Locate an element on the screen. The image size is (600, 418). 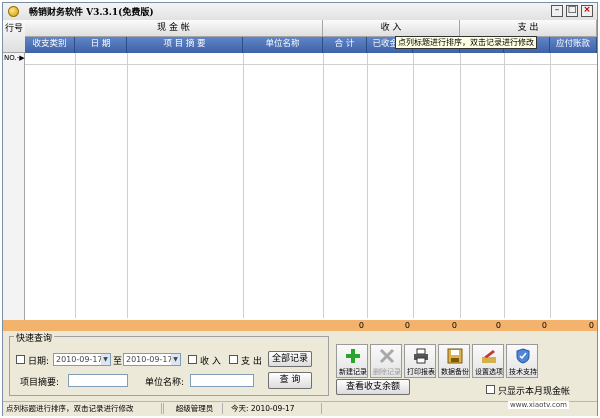
quick-query-title: 快速查询 is located at coordinates (34, 337).